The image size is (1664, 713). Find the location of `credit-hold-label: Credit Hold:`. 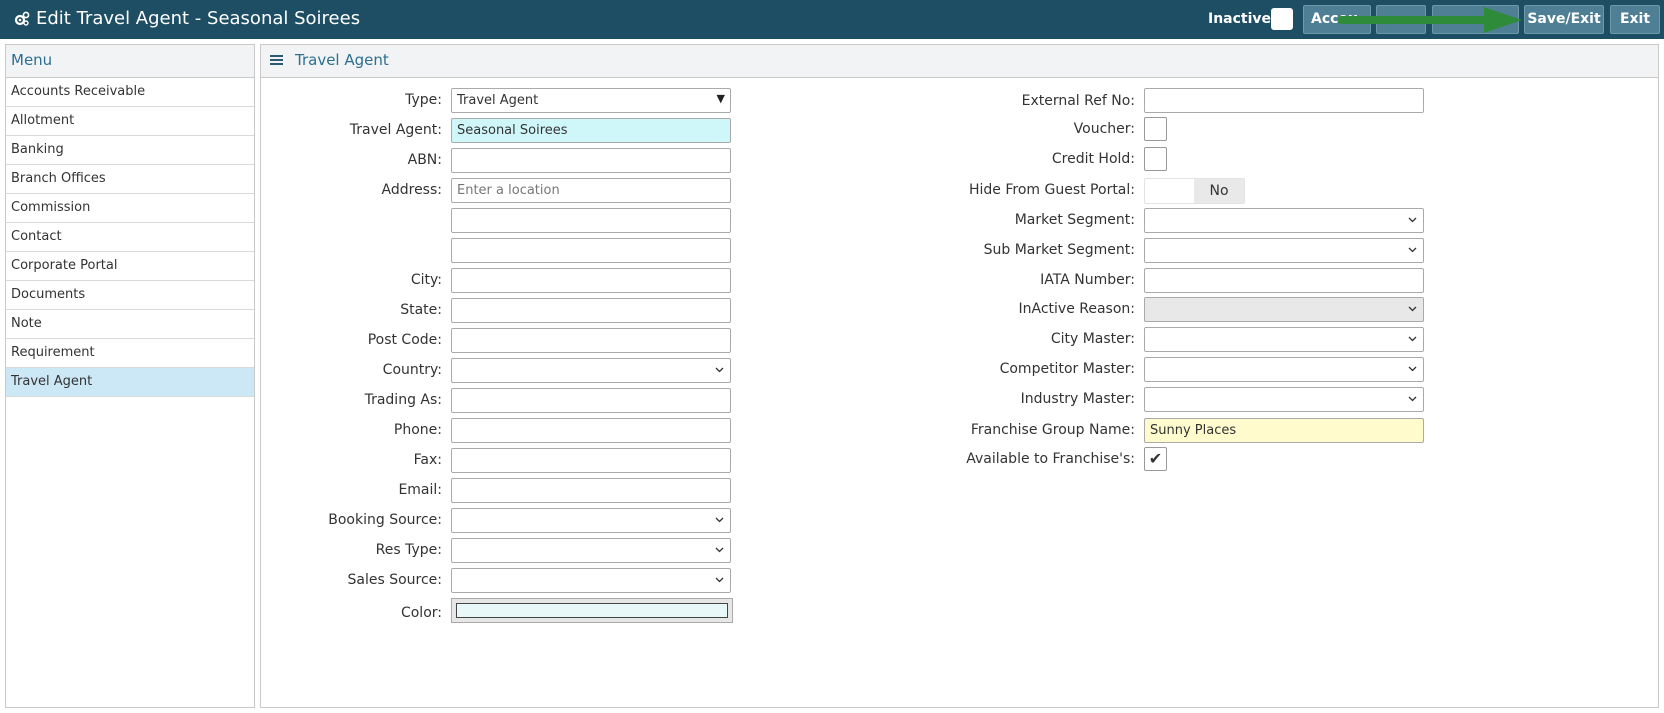

credit-hold-label: Credit Hold: is located at coordinates (1093, 159).